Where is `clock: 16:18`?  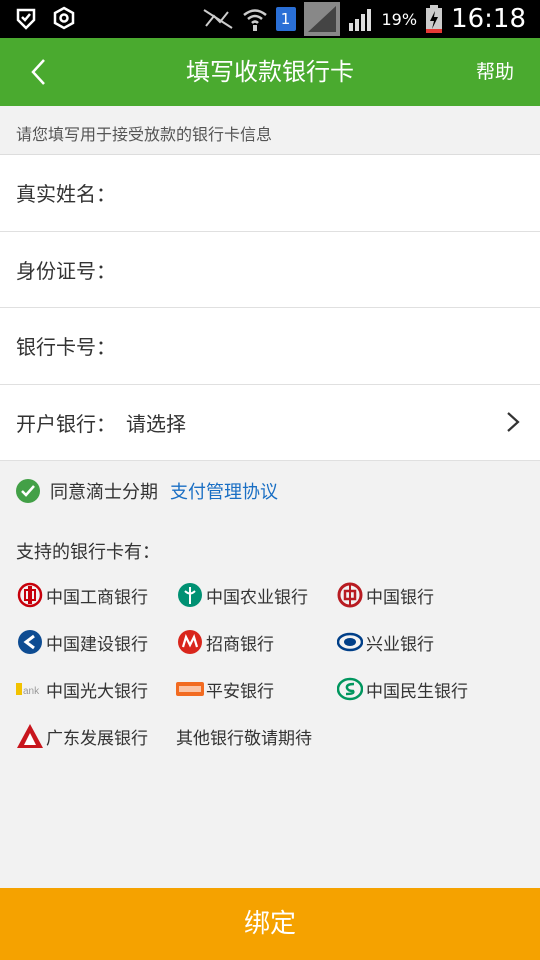 clock: 16:18 is located at coordinates (488, 19).